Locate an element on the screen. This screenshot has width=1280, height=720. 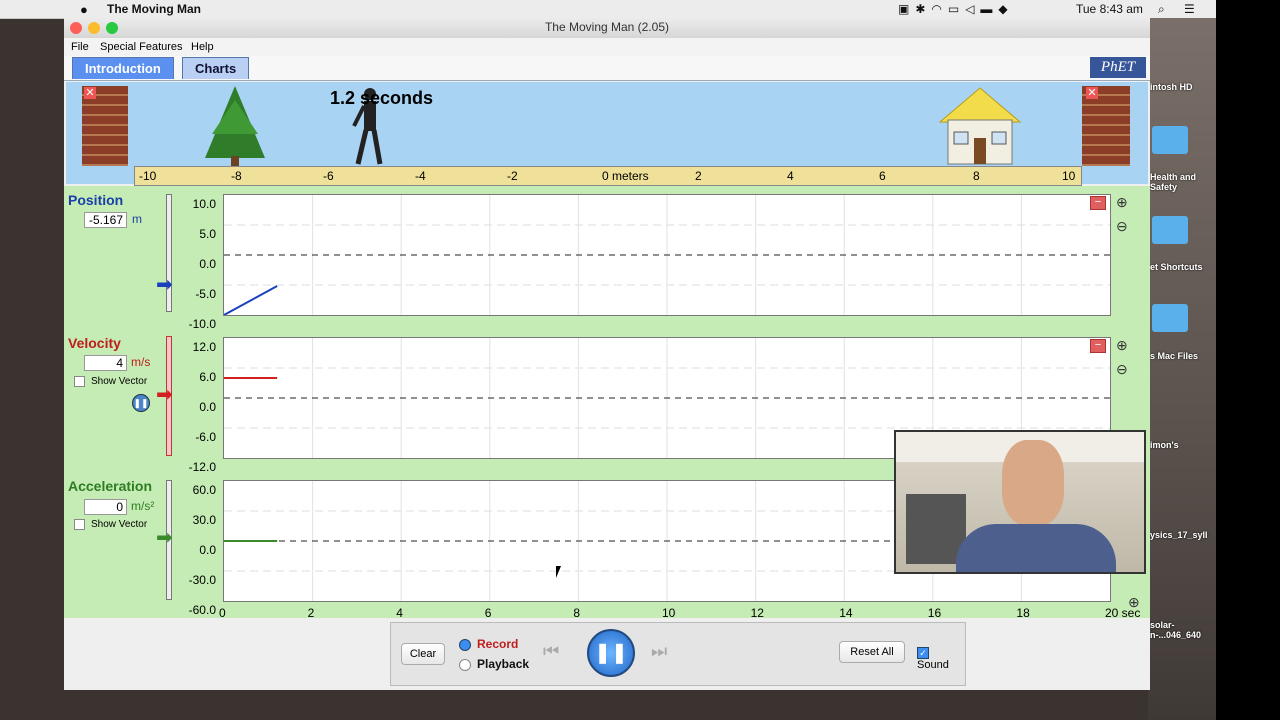
acceleration-value-field: 0 is located at coordinates (105, 507).